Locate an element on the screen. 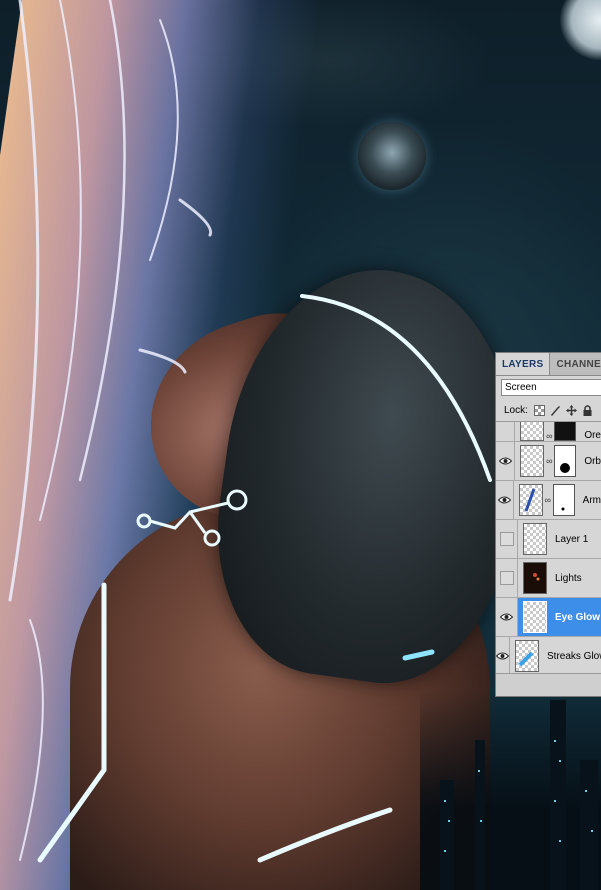 The height and width of the screenshot is (890, 601). tab-channels: CHANNELS is located at coordinates (575, 364).